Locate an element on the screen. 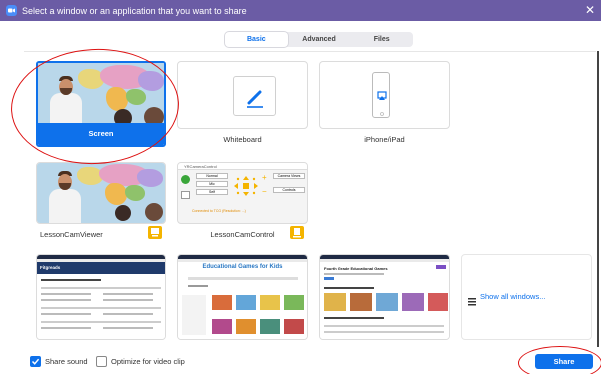  lessoncam-control-app-icon is located at coordinates (297, 232).